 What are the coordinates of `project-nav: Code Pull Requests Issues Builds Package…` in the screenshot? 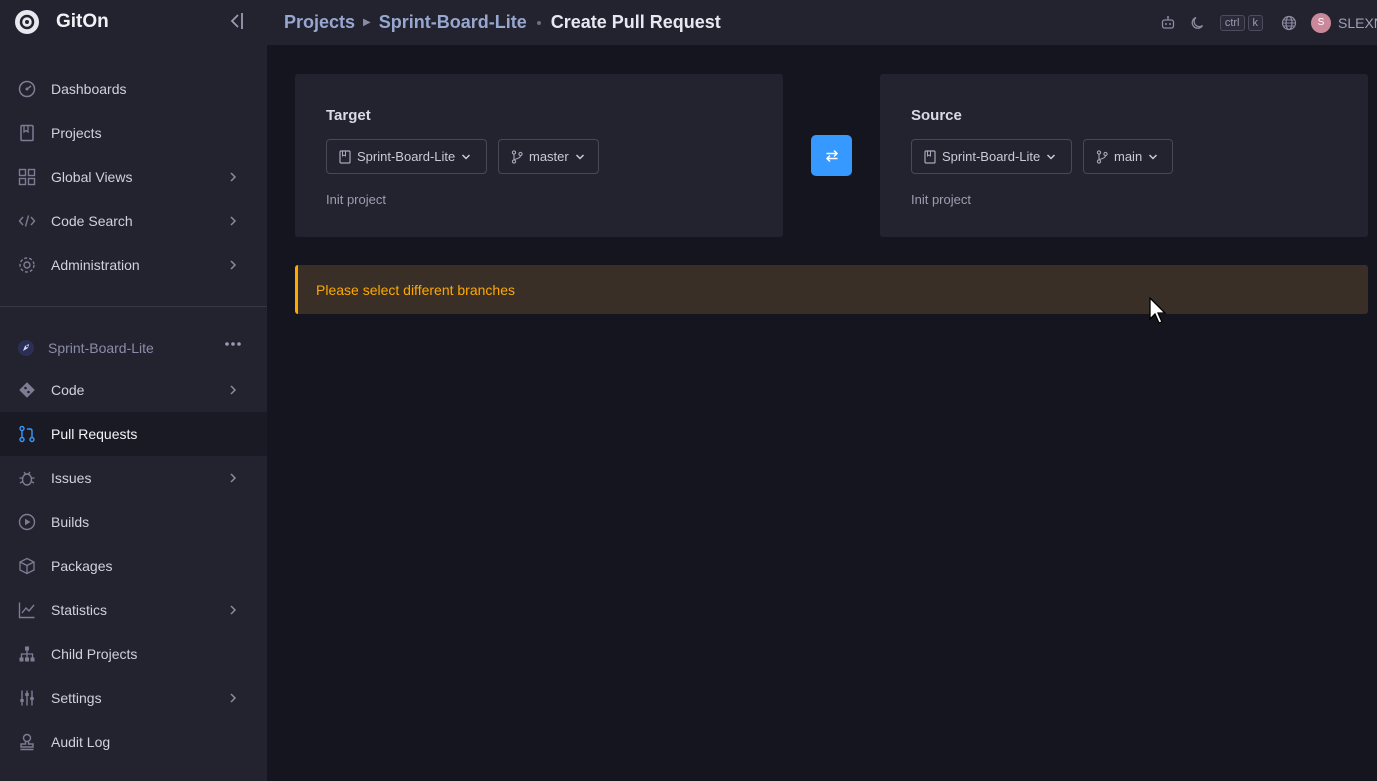 It's located at (133, 566).